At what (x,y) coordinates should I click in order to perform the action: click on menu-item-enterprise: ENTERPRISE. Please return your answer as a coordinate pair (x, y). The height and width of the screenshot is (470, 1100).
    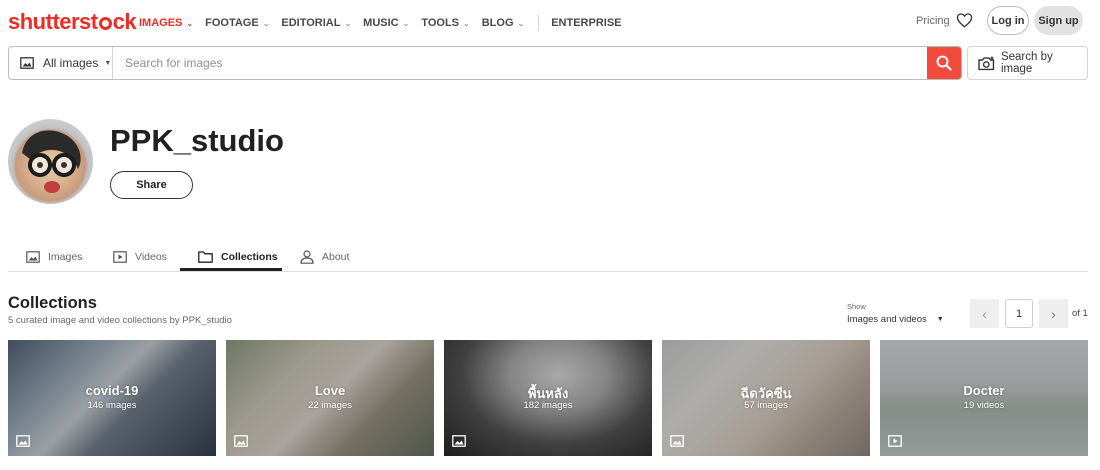
    Looking at the image, I should click on (586, 23).